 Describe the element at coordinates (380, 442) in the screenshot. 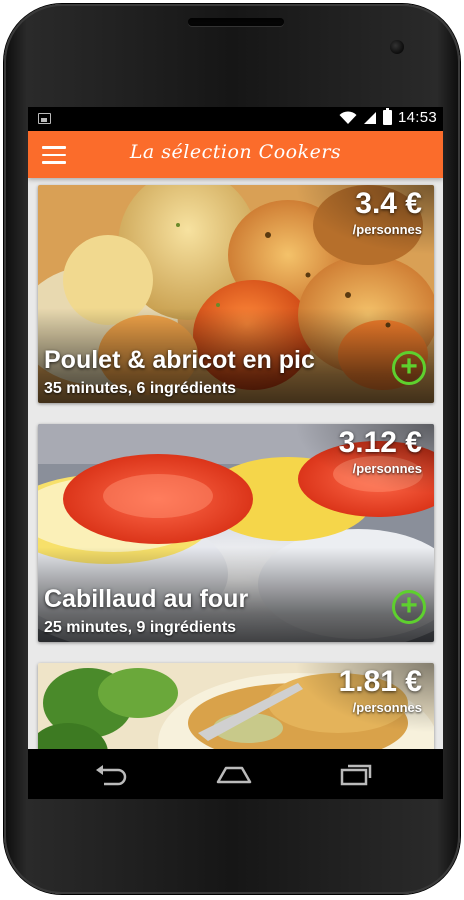

I see `recipe-price: 3.12 €` at that location.